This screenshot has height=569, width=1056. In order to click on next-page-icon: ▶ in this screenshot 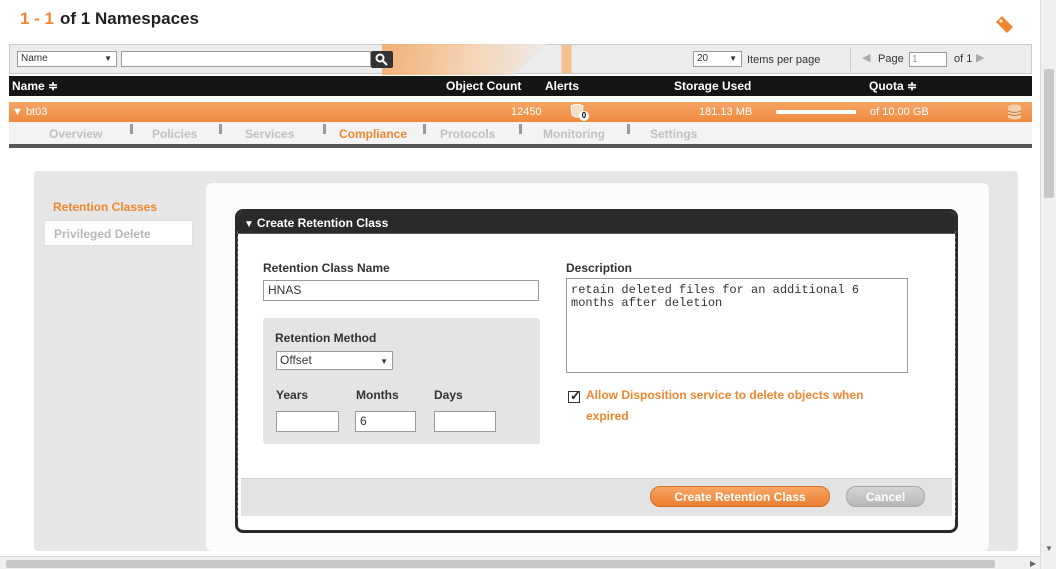, I will do `click(980, 57)`.